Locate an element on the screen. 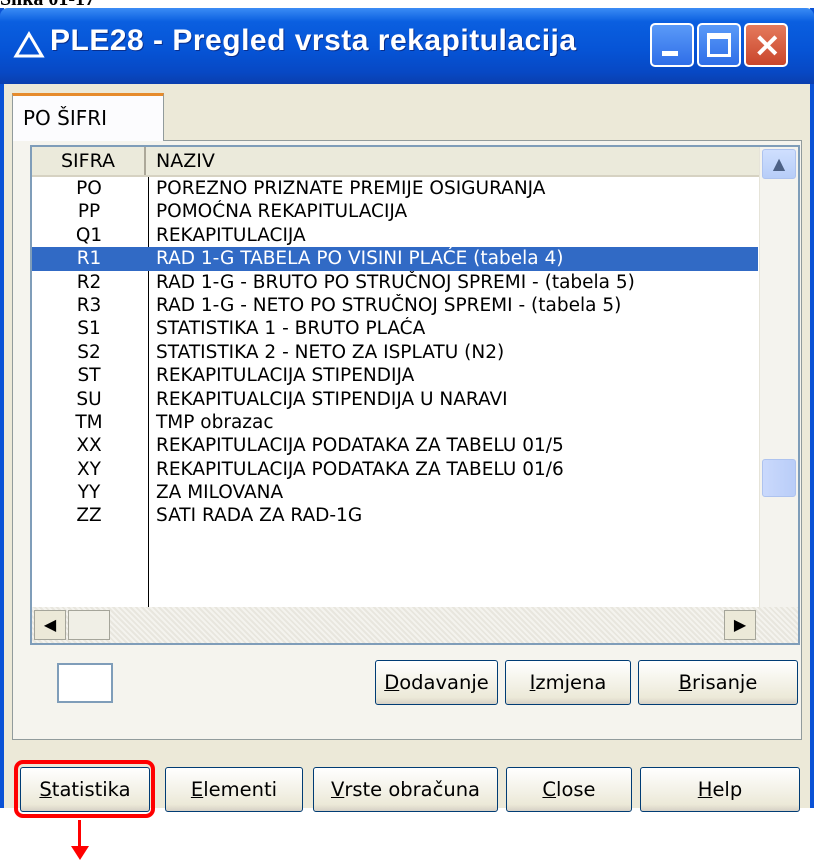 Image resolution: width=814 pixels, height=863 pixels. table-row: PP POMOĆNA REKAPITULACIJA is located at coordinates (395, 211).